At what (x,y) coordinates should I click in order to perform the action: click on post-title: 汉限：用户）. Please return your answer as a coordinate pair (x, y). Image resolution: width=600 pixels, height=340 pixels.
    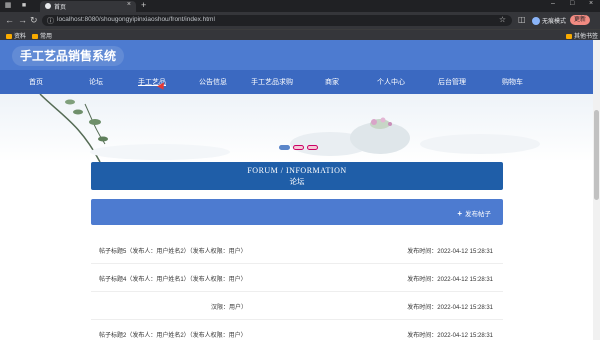
    Looking at the image, I should click on (229, 308).